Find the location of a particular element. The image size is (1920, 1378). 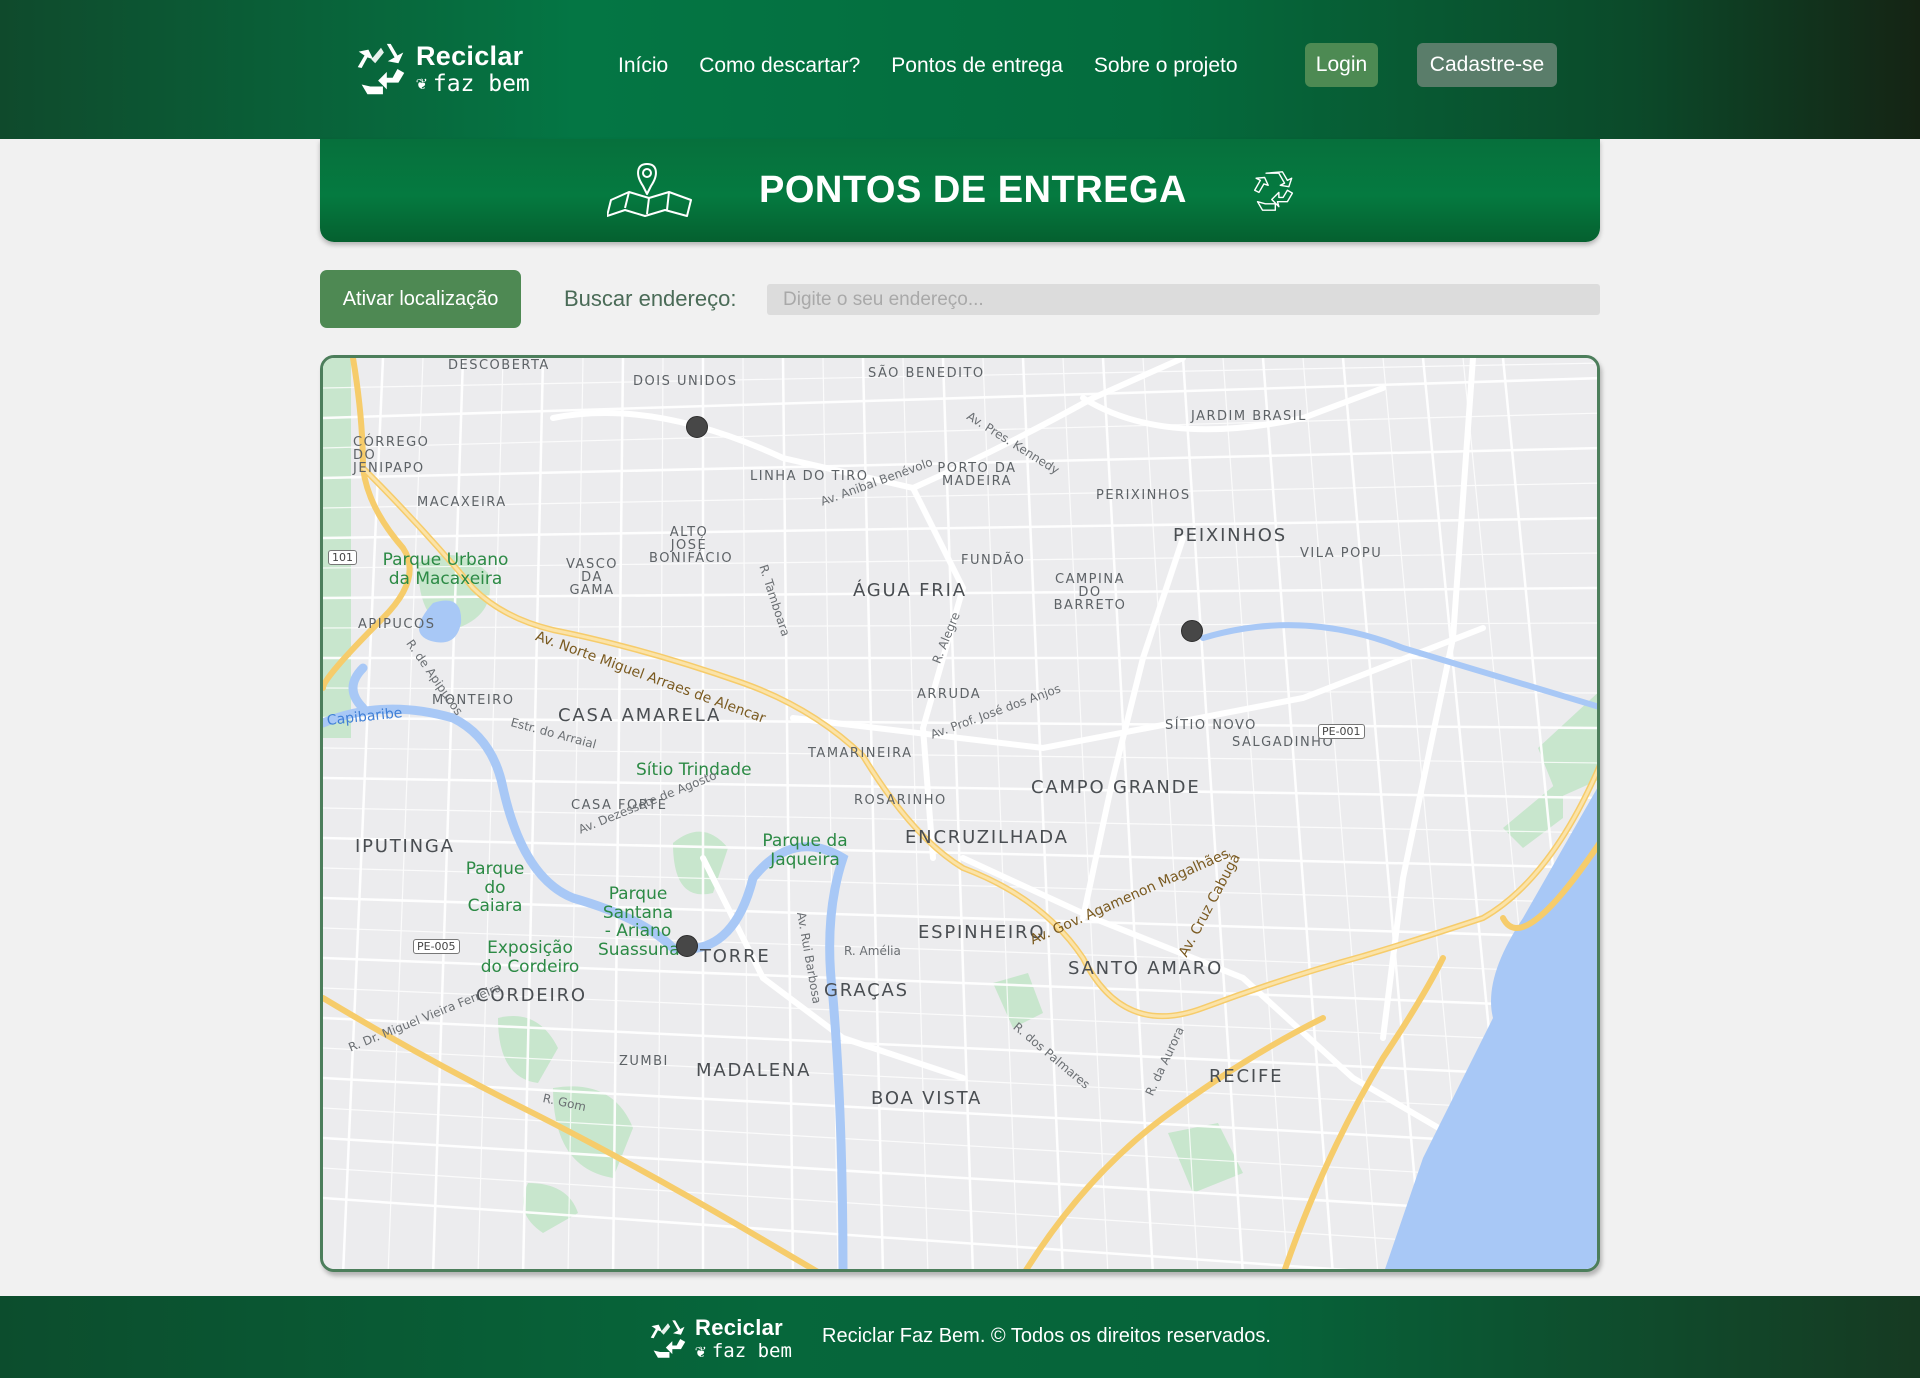

brand-name-bottom: faz bem is located at coordinates (481, 83).